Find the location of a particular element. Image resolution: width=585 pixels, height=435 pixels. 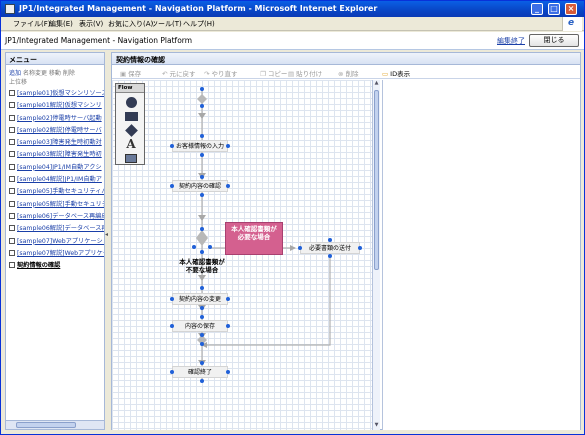

move-up-link: 上位移 is located at coordinates (18, 81).